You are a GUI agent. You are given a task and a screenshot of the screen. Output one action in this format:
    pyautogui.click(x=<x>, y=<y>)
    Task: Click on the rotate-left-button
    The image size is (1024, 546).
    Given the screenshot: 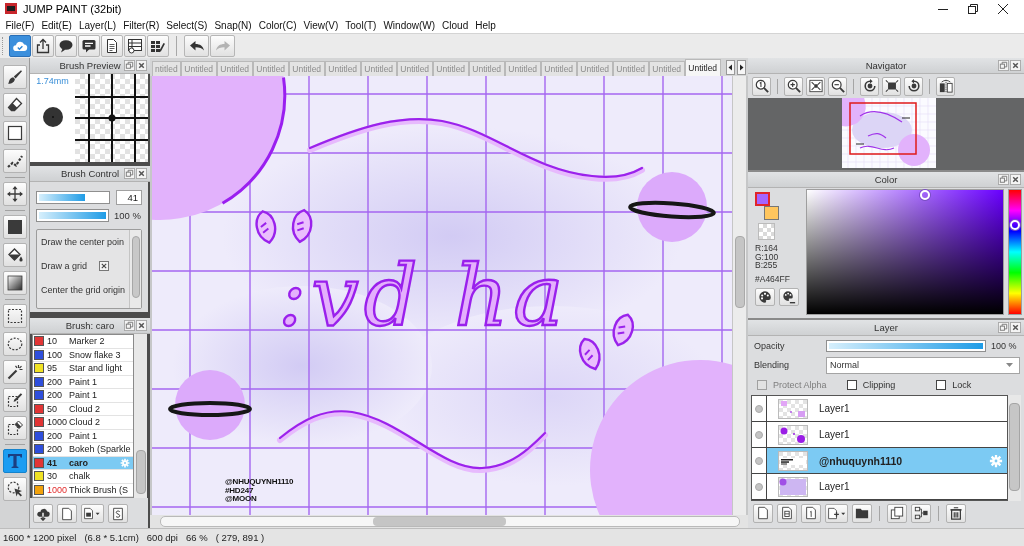 What is the action you would take?
    pyautogui.click(x=869, y=86)
    